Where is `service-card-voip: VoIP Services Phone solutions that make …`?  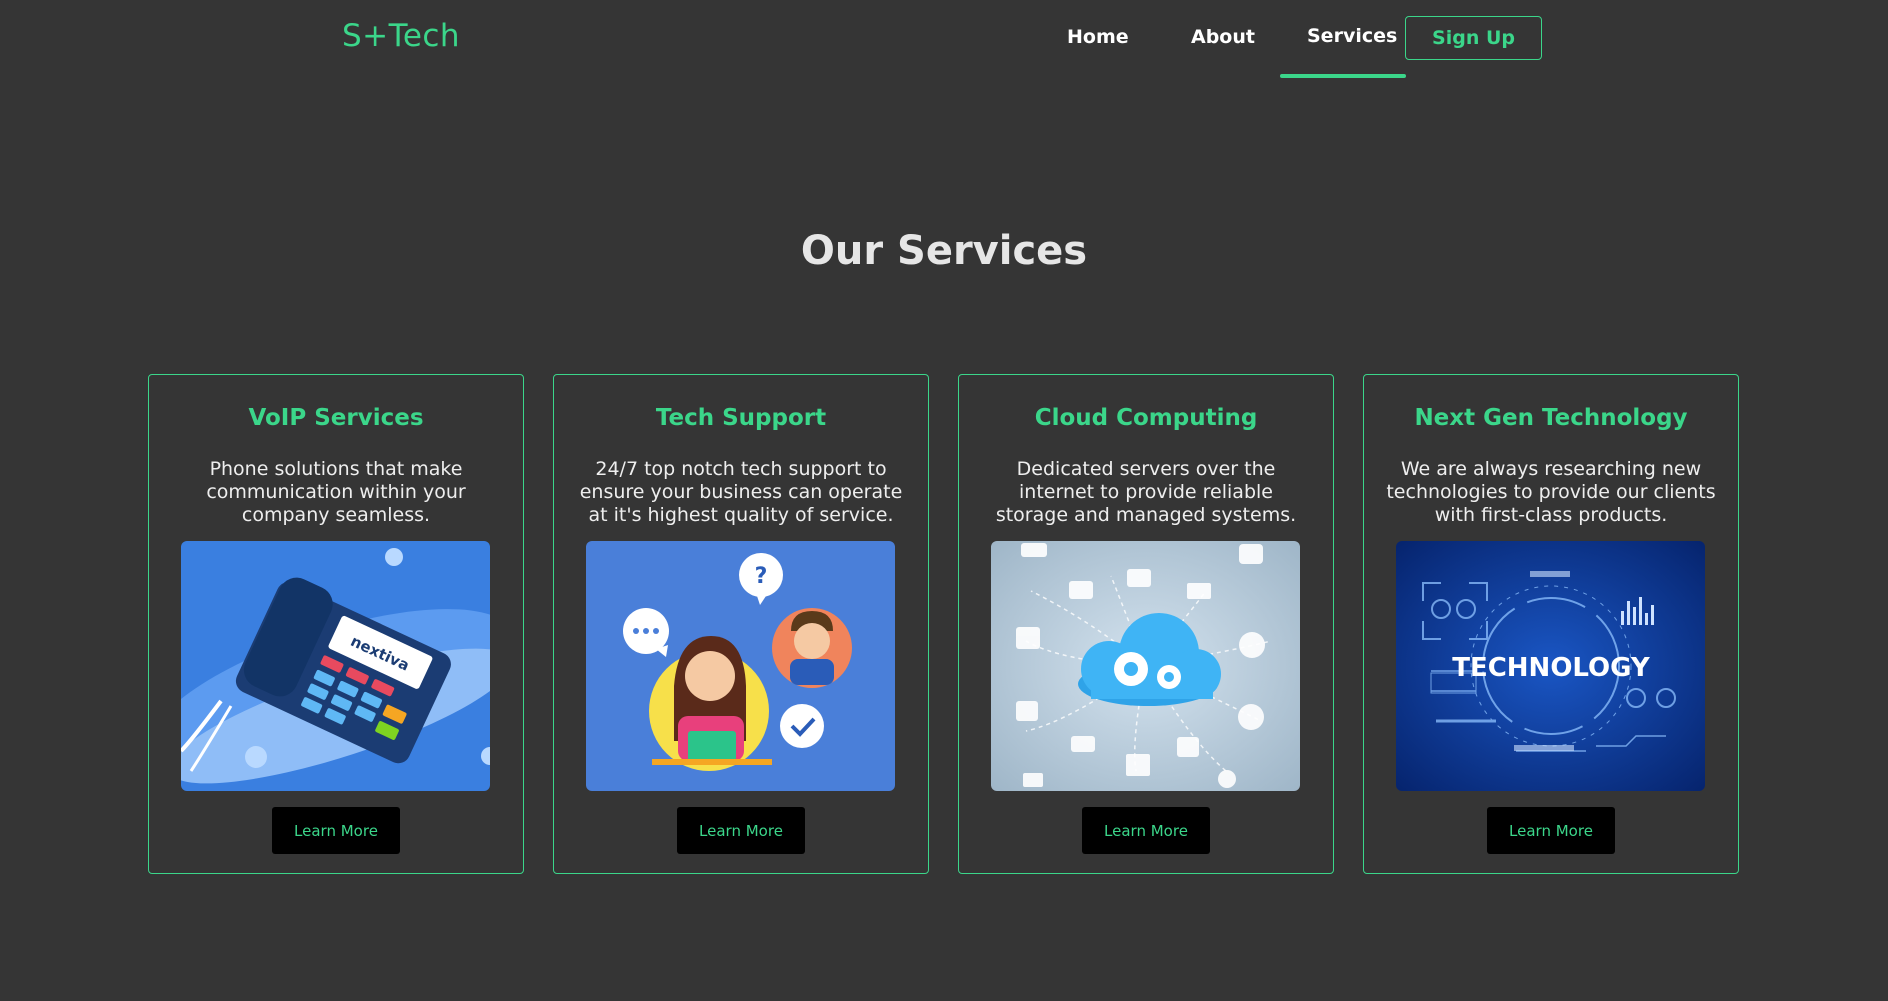
service-card-voip: VoIP Services Phone solutions that make … is located at coordinates (336, 624).